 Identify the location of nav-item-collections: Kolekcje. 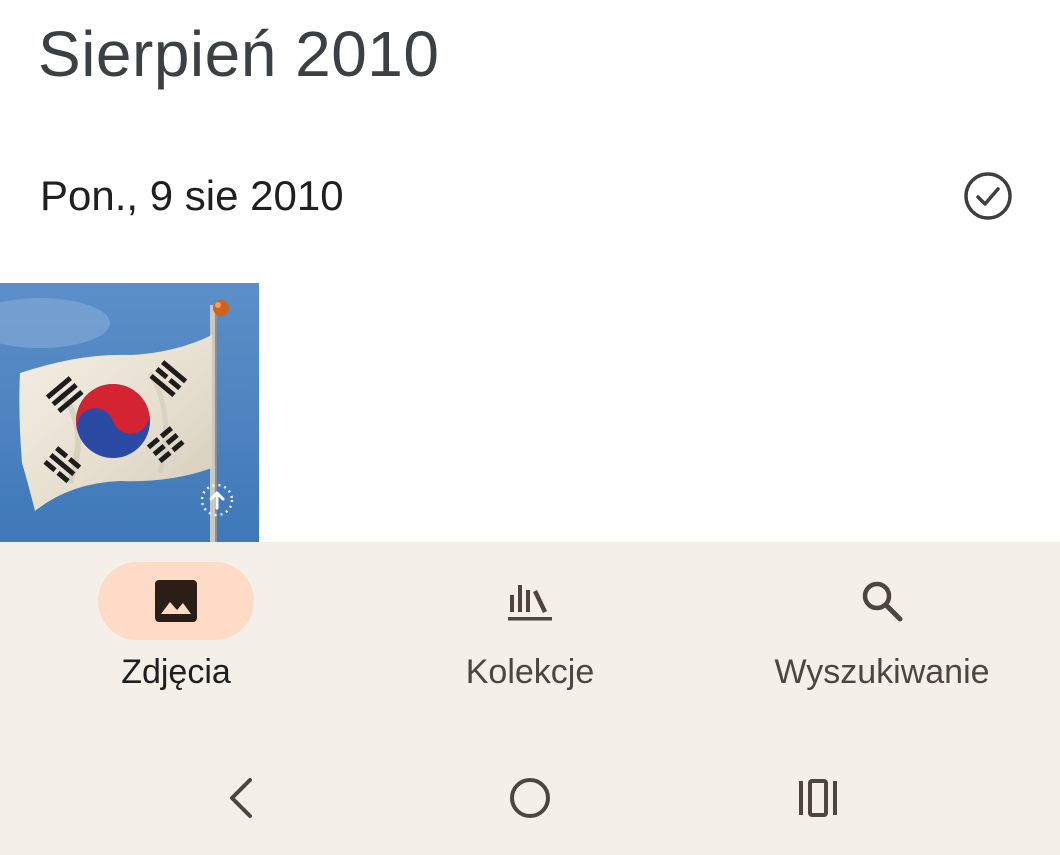
(530, 637).